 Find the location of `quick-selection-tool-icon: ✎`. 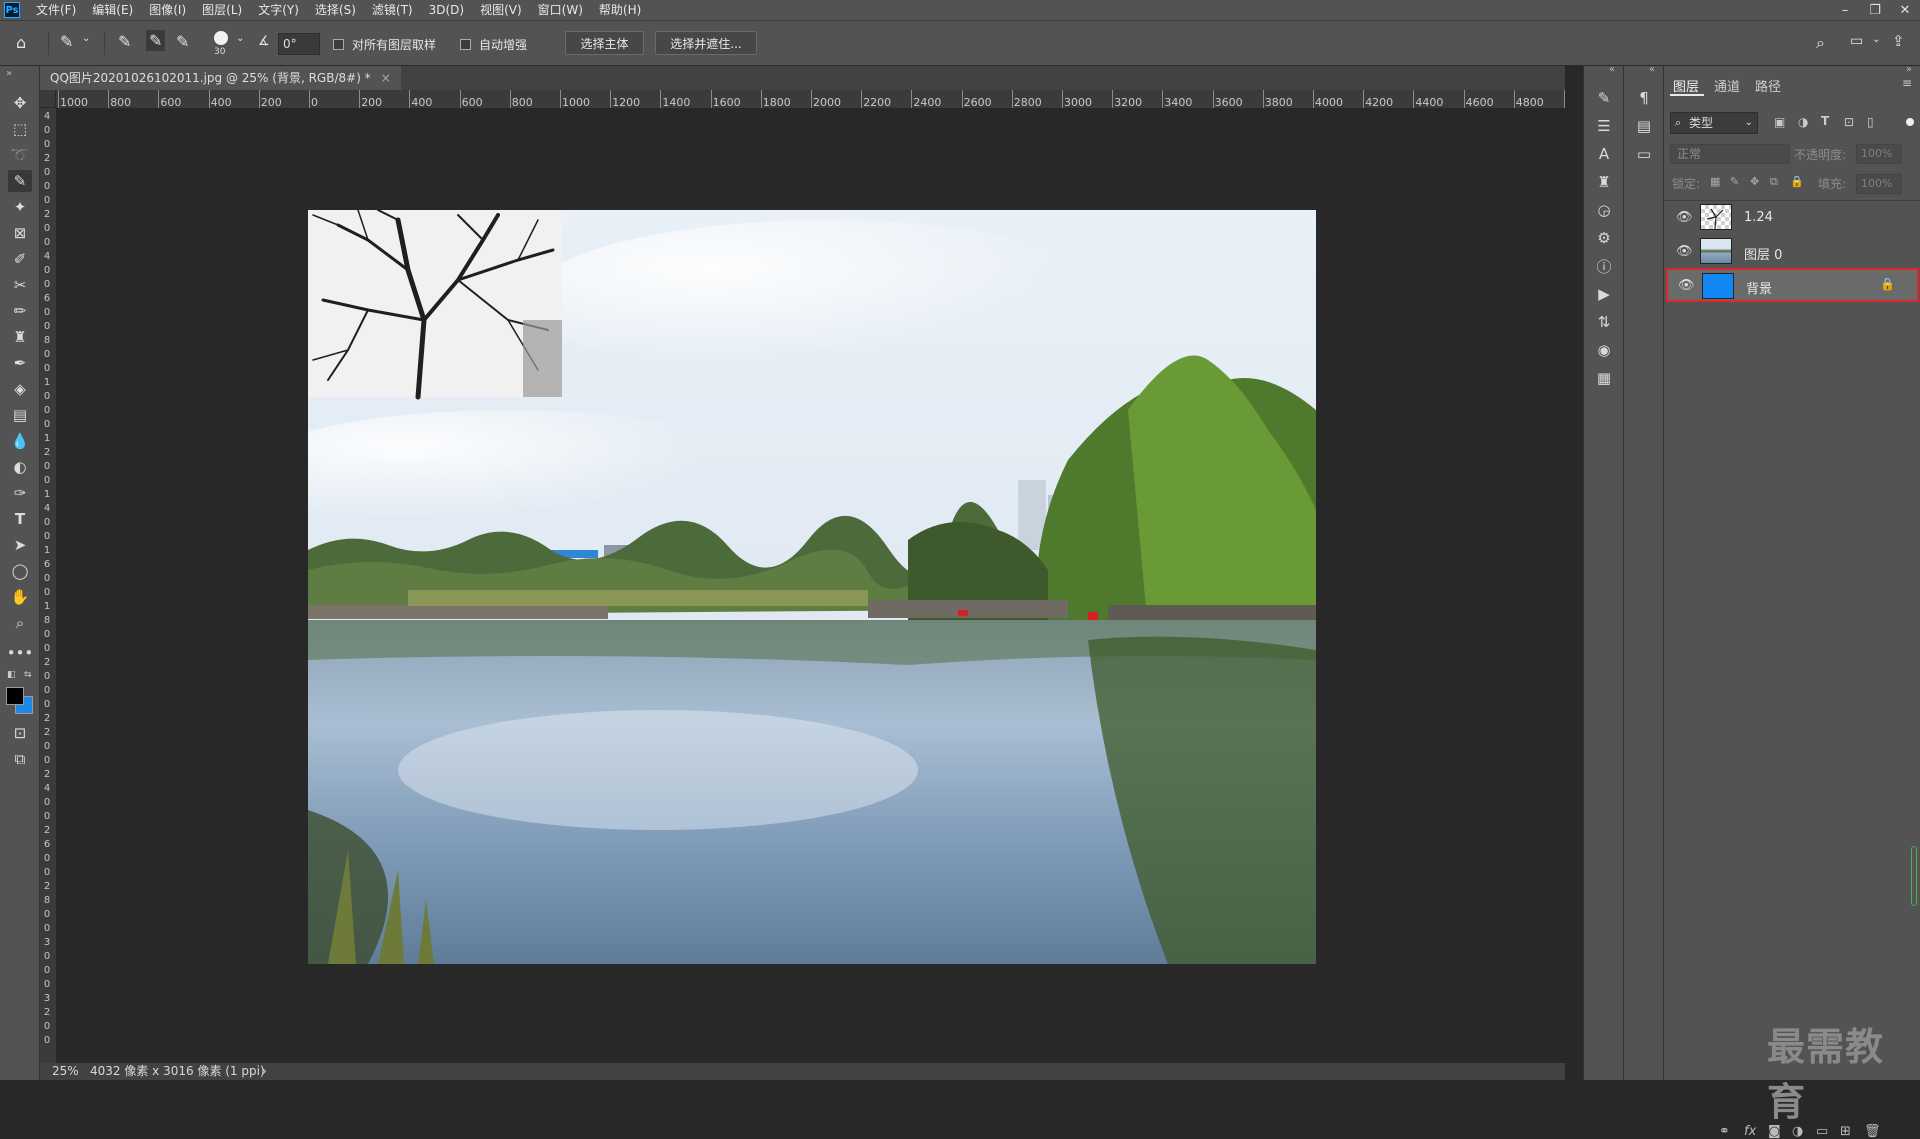

quick-selection-tool-icon: ✎ is located at coordinates (20, 181).